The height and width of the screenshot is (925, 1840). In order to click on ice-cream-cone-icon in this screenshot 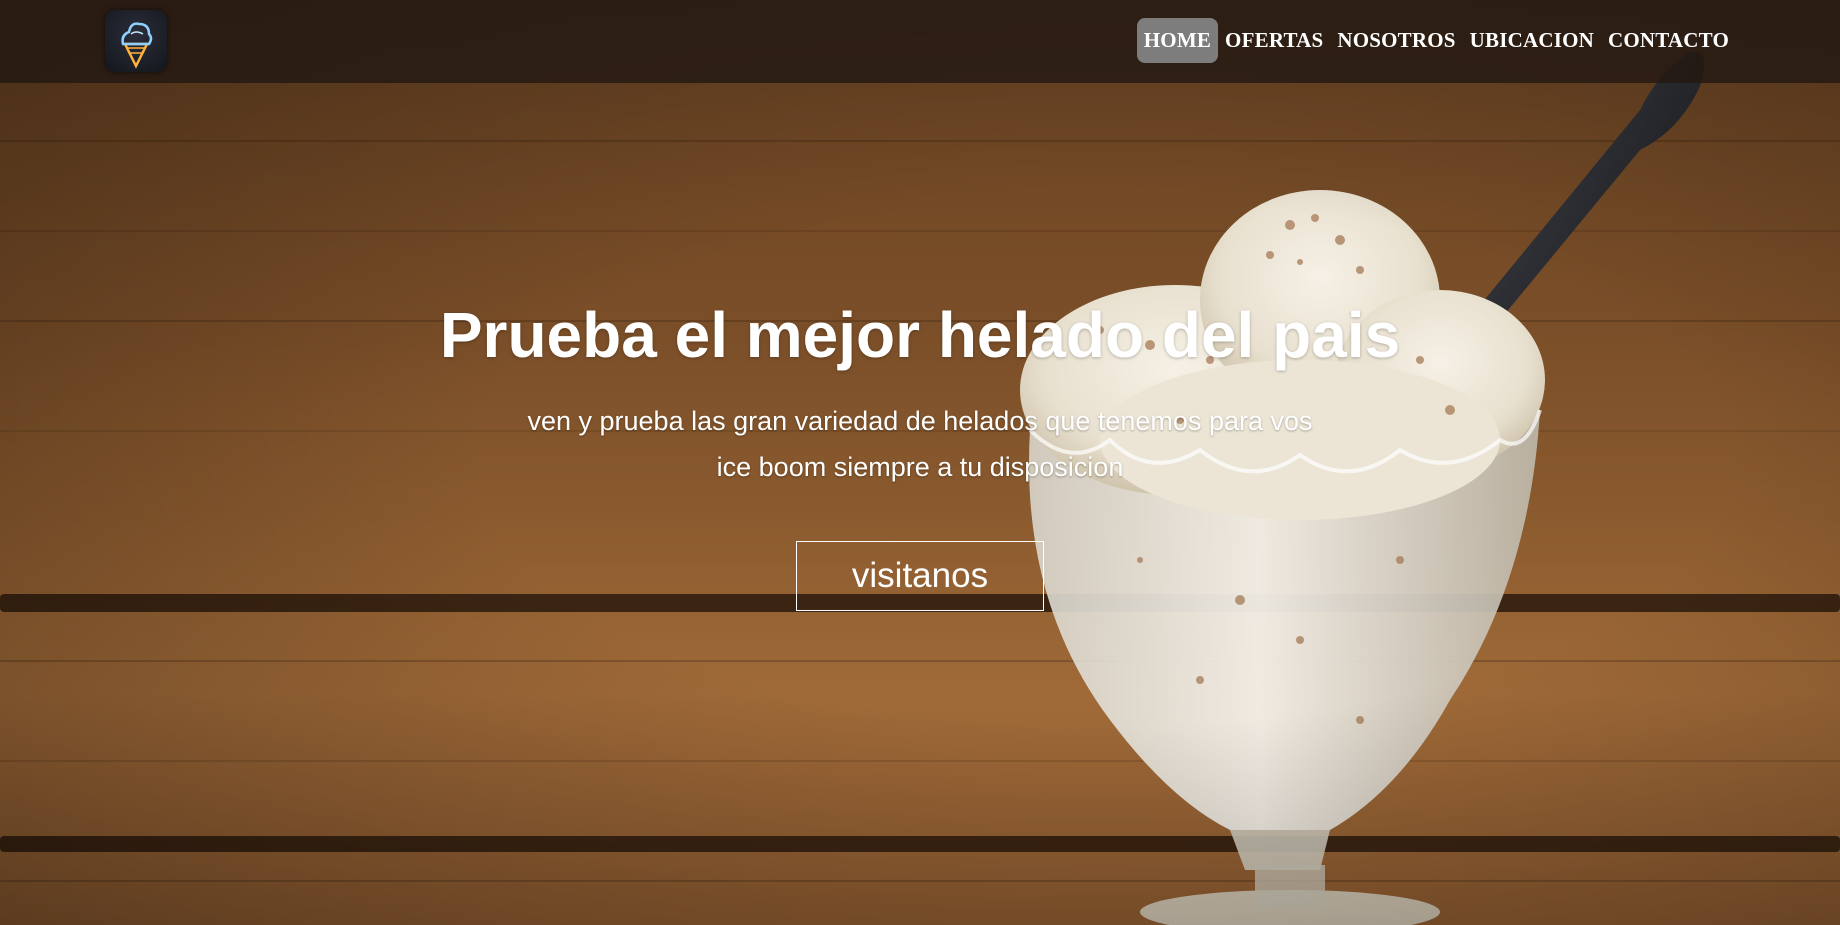, I will do `click(136, 41)`.